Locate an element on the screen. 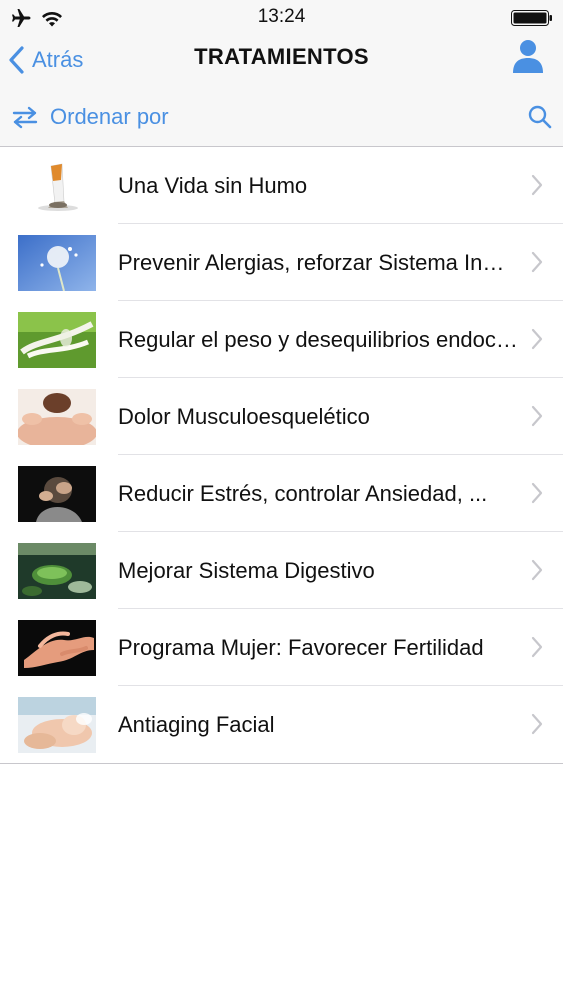 Image resolution: width=563 pixels, height=1000 pixels. sort-toolbar: Ordenar por is located at coordinates (281, 116).